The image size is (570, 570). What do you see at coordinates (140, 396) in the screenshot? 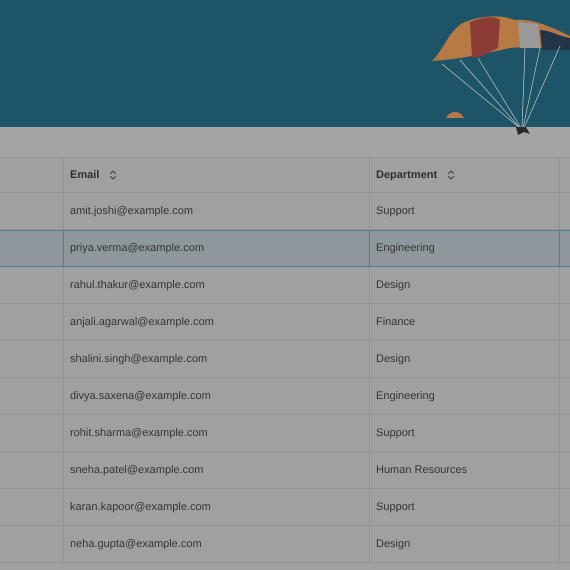
I see `table-cell-text: divya.saxena@example.com` at bounding box center [140, 396].